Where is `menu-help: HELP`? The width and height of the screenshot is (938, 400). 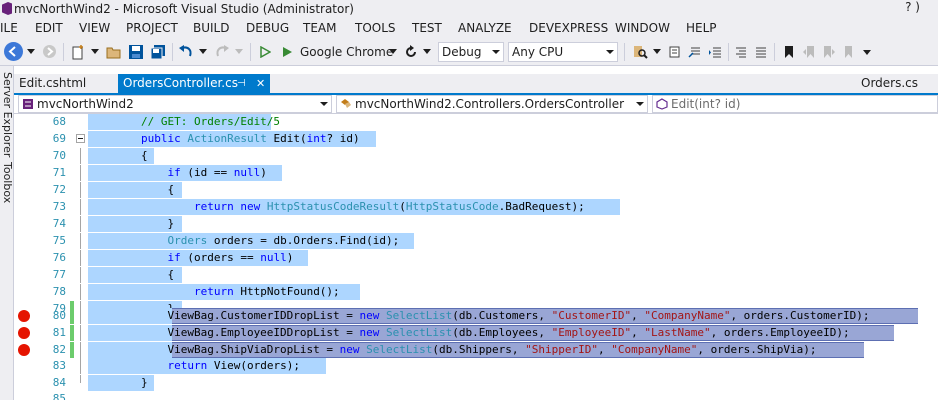 menu-help: HELP is located at coordinates (701, 28).